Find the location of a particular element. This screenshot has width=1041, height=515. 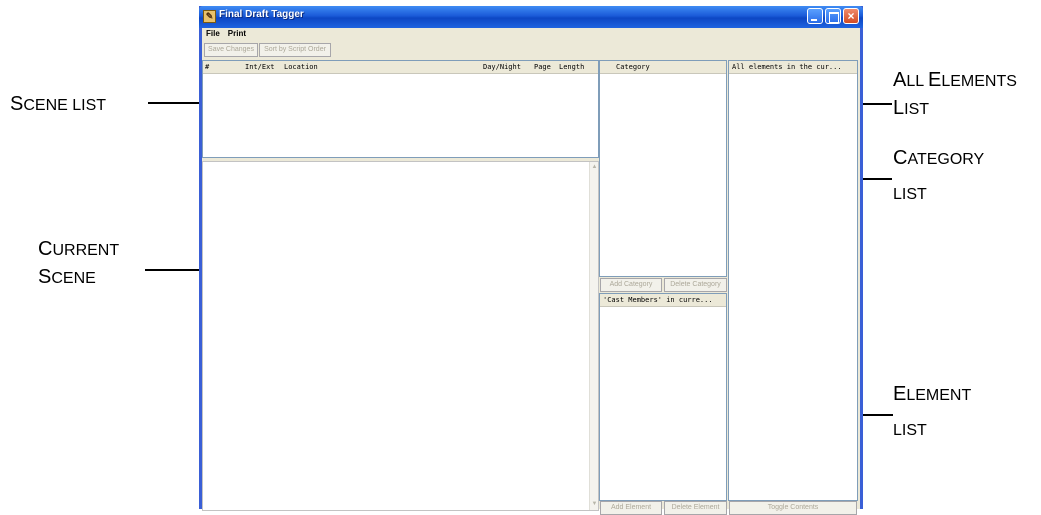

scroll-down-icon: ▼ is located at coordinates (594, 504).